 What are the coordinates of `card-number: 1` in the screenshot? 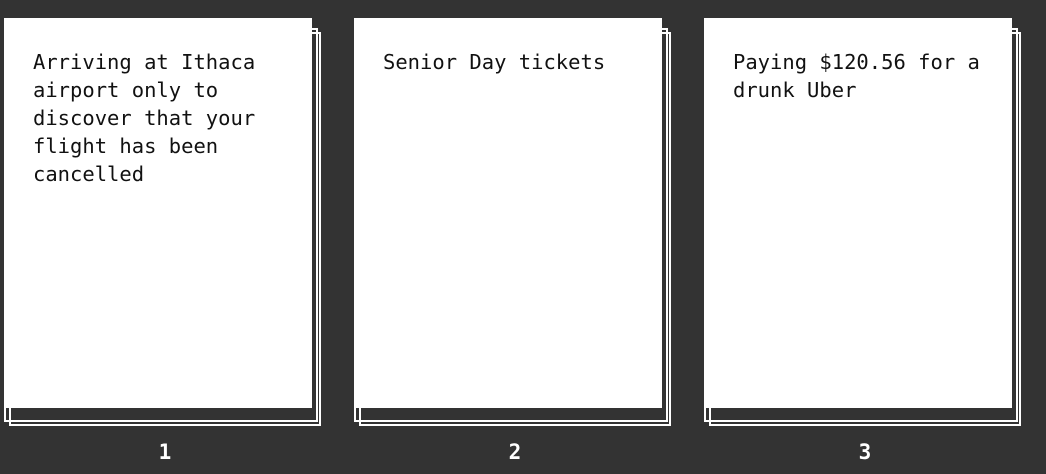 It's located at (165, 452).